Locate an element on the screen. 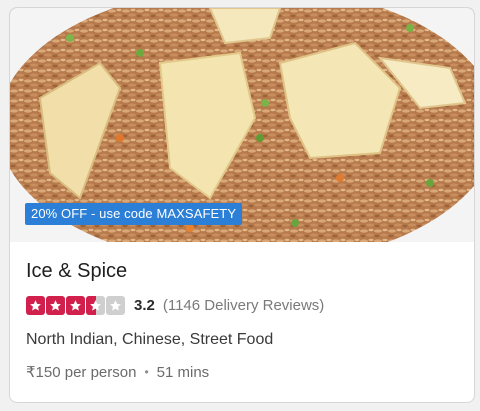  meta-row: ₹150 per person • 51 mins is located at coordinates (118, 372).